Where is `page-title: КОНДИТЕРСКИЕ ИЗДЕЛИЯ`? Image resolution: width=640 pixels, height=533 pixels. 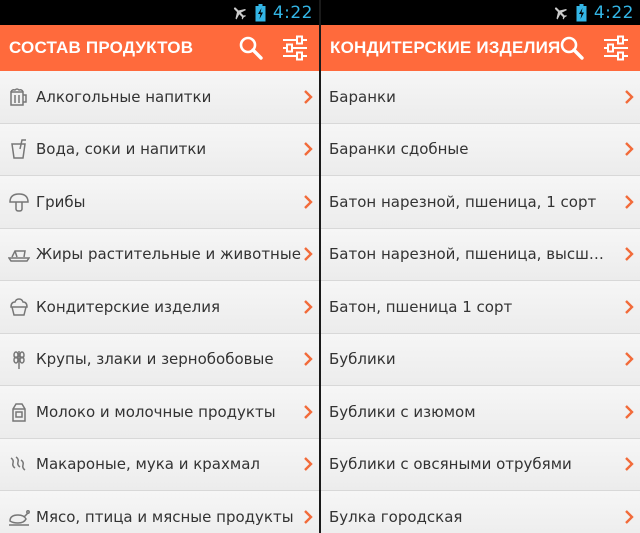 page-title: КОНДИТЕРСКИЕ ИЗДЕЛИЯ is located at coordinates (445, 47).